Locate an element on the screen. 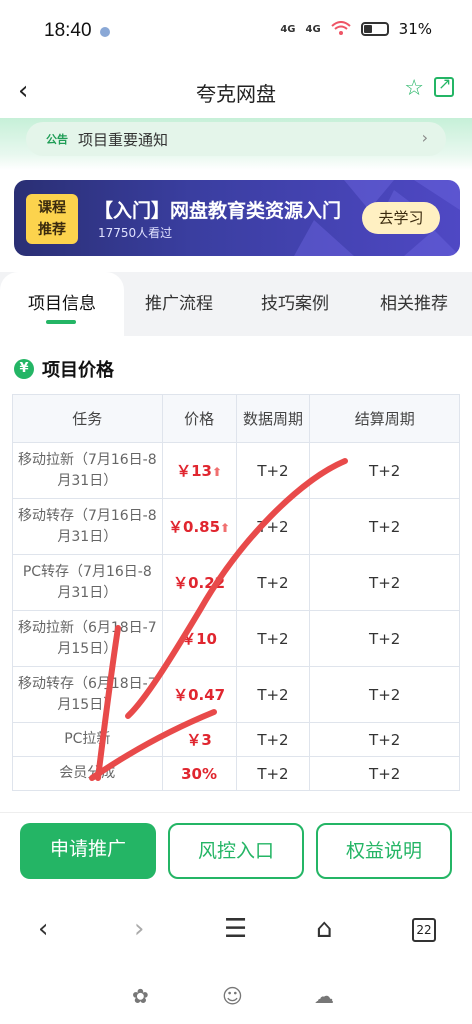  signal-icon-2: 4G is located at coordinates (313, 29).